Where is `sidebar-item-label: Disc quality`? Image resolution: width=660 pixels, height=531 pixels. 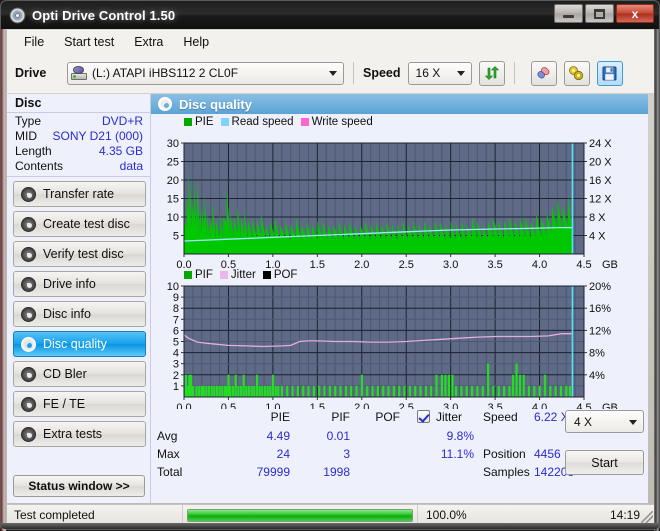
sidebar-item-label: Disc quality is located at coordinates (75, 344).